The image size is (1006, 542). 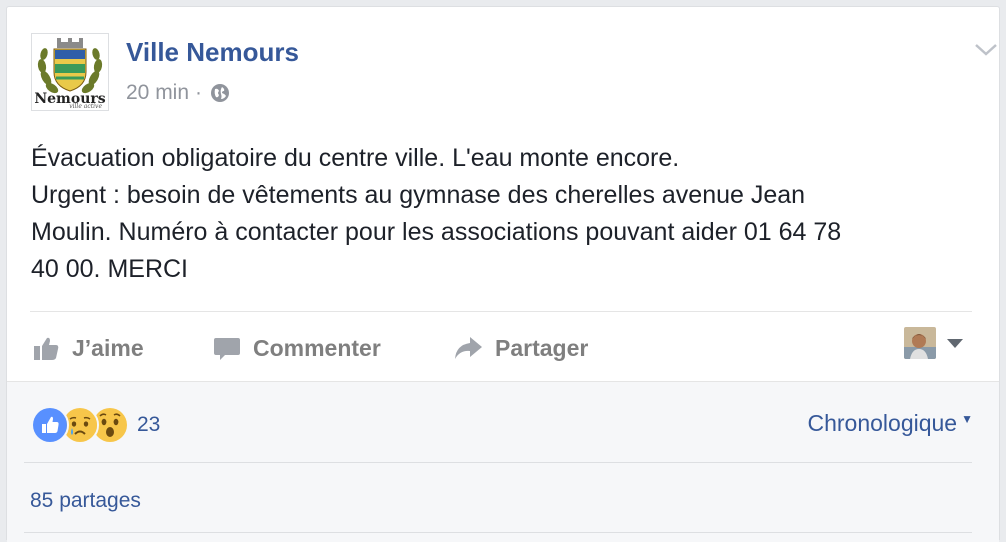 What do you see at coordinates (110, 269) in the screenshot?
I see `post-text-line: 40 00. MERCI` at bounding box center [110, 269].